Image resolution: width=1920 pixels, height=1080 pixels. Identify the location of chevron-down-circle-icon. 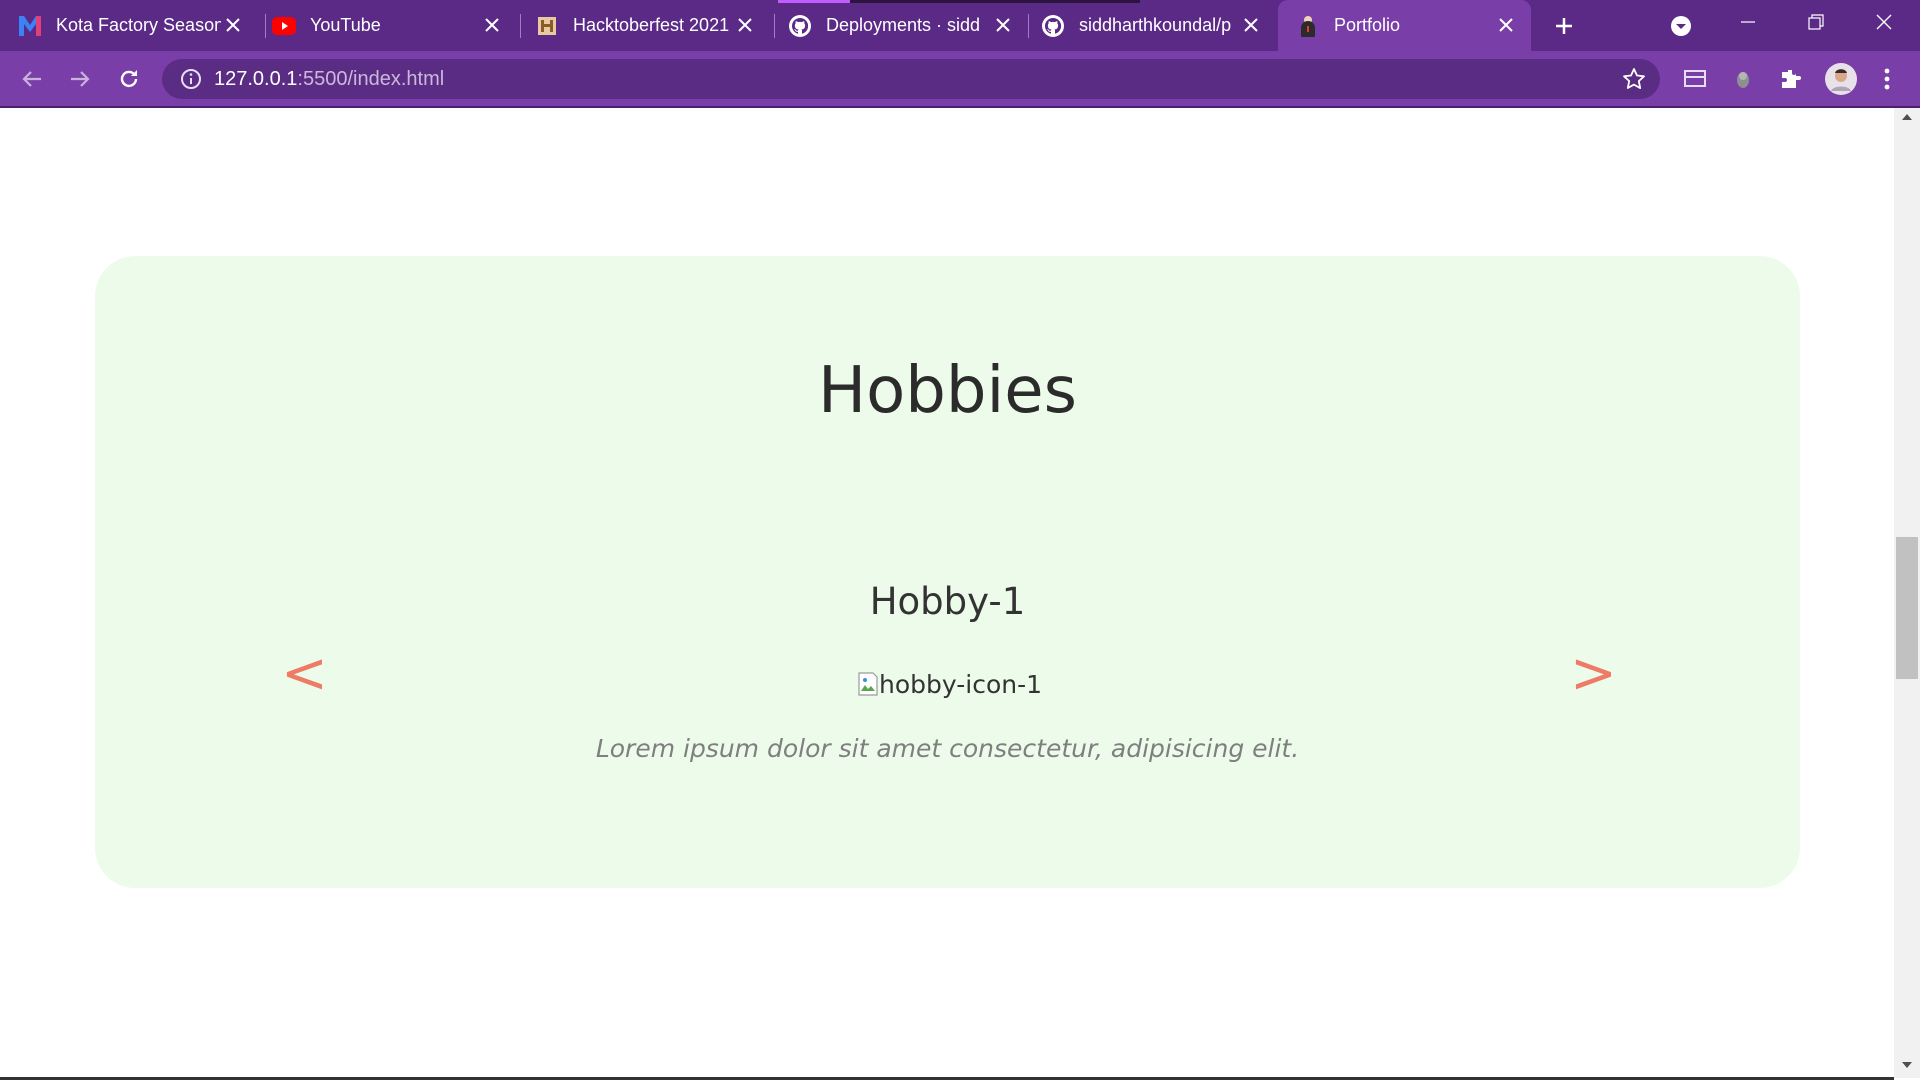
(1681, 26).